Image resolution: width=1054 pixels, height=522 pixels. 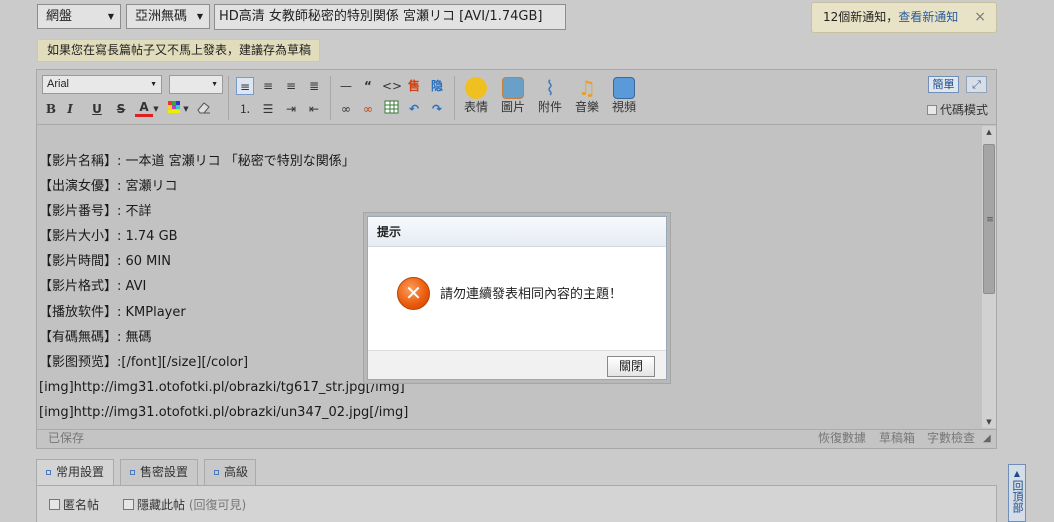 I want to click on align-justify-icon: ≣, so click(x=314, y=86).